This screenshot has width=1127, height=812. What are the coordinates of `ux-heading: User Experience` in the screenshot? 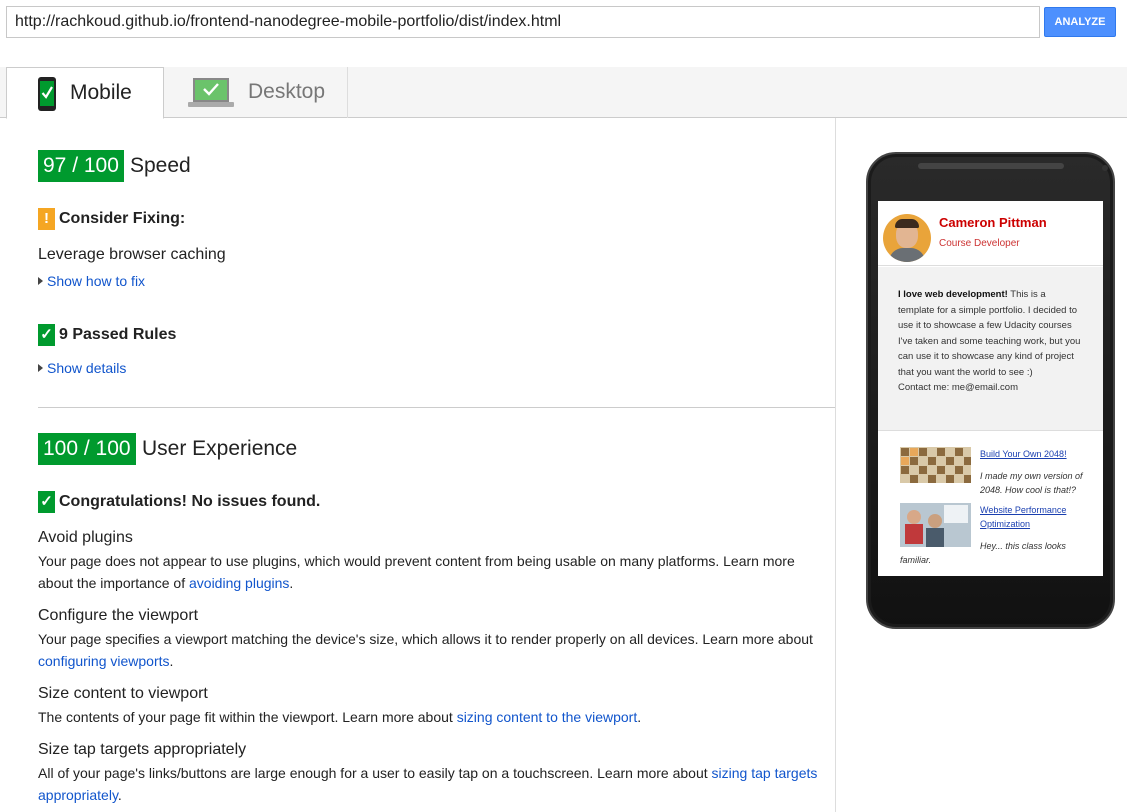 It's located at (220, 448).